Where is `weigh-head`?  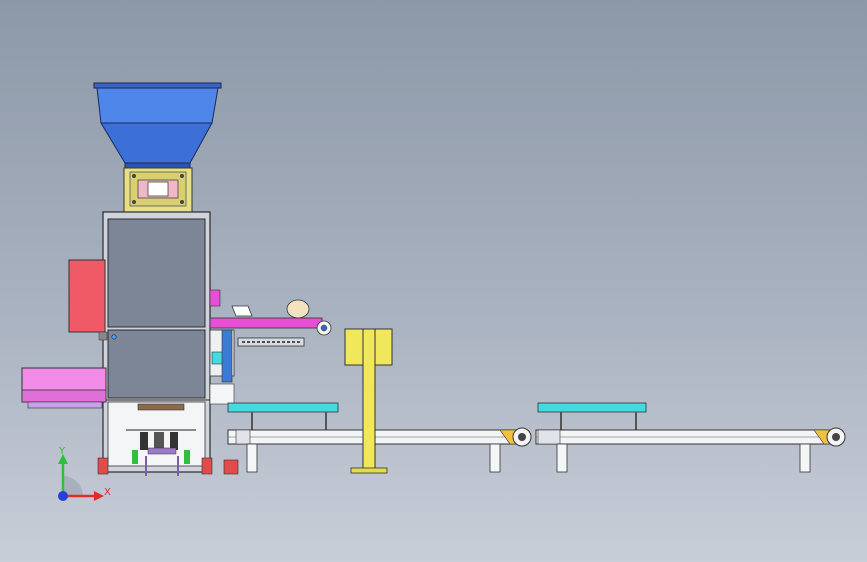
weigh-head is located at coordinates (158, 190).